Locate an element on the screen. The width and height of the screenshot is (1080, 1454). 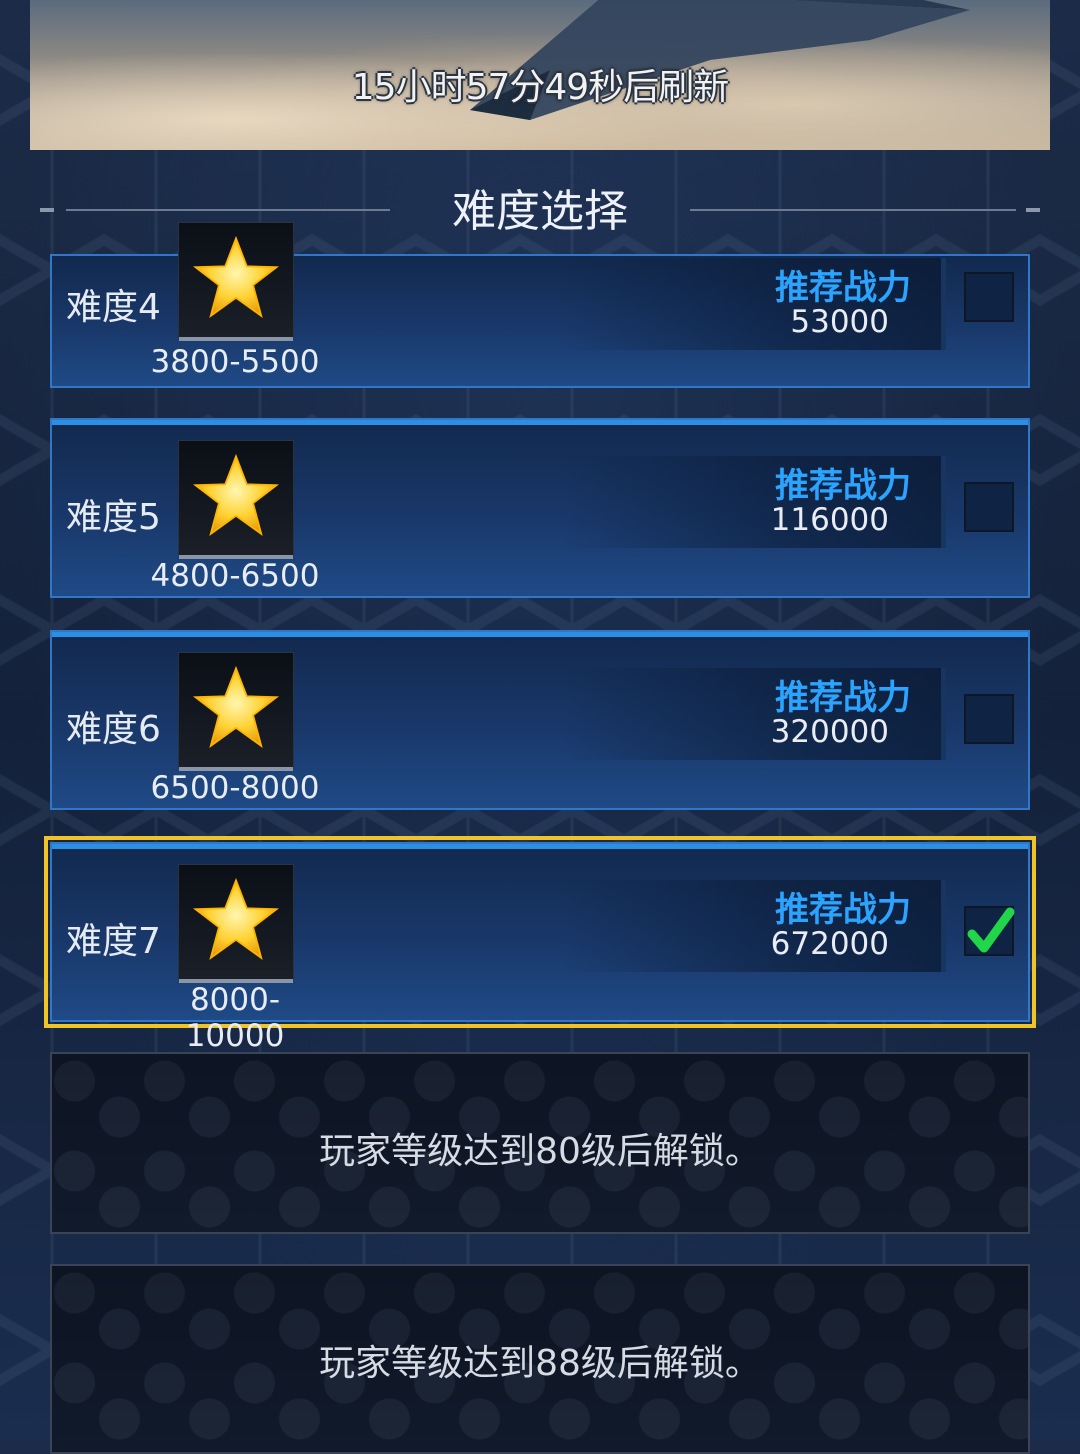
difficulty-row-5: 难度5 4800-6500 推荐战力 116000 is located at coordinates (540, 508).